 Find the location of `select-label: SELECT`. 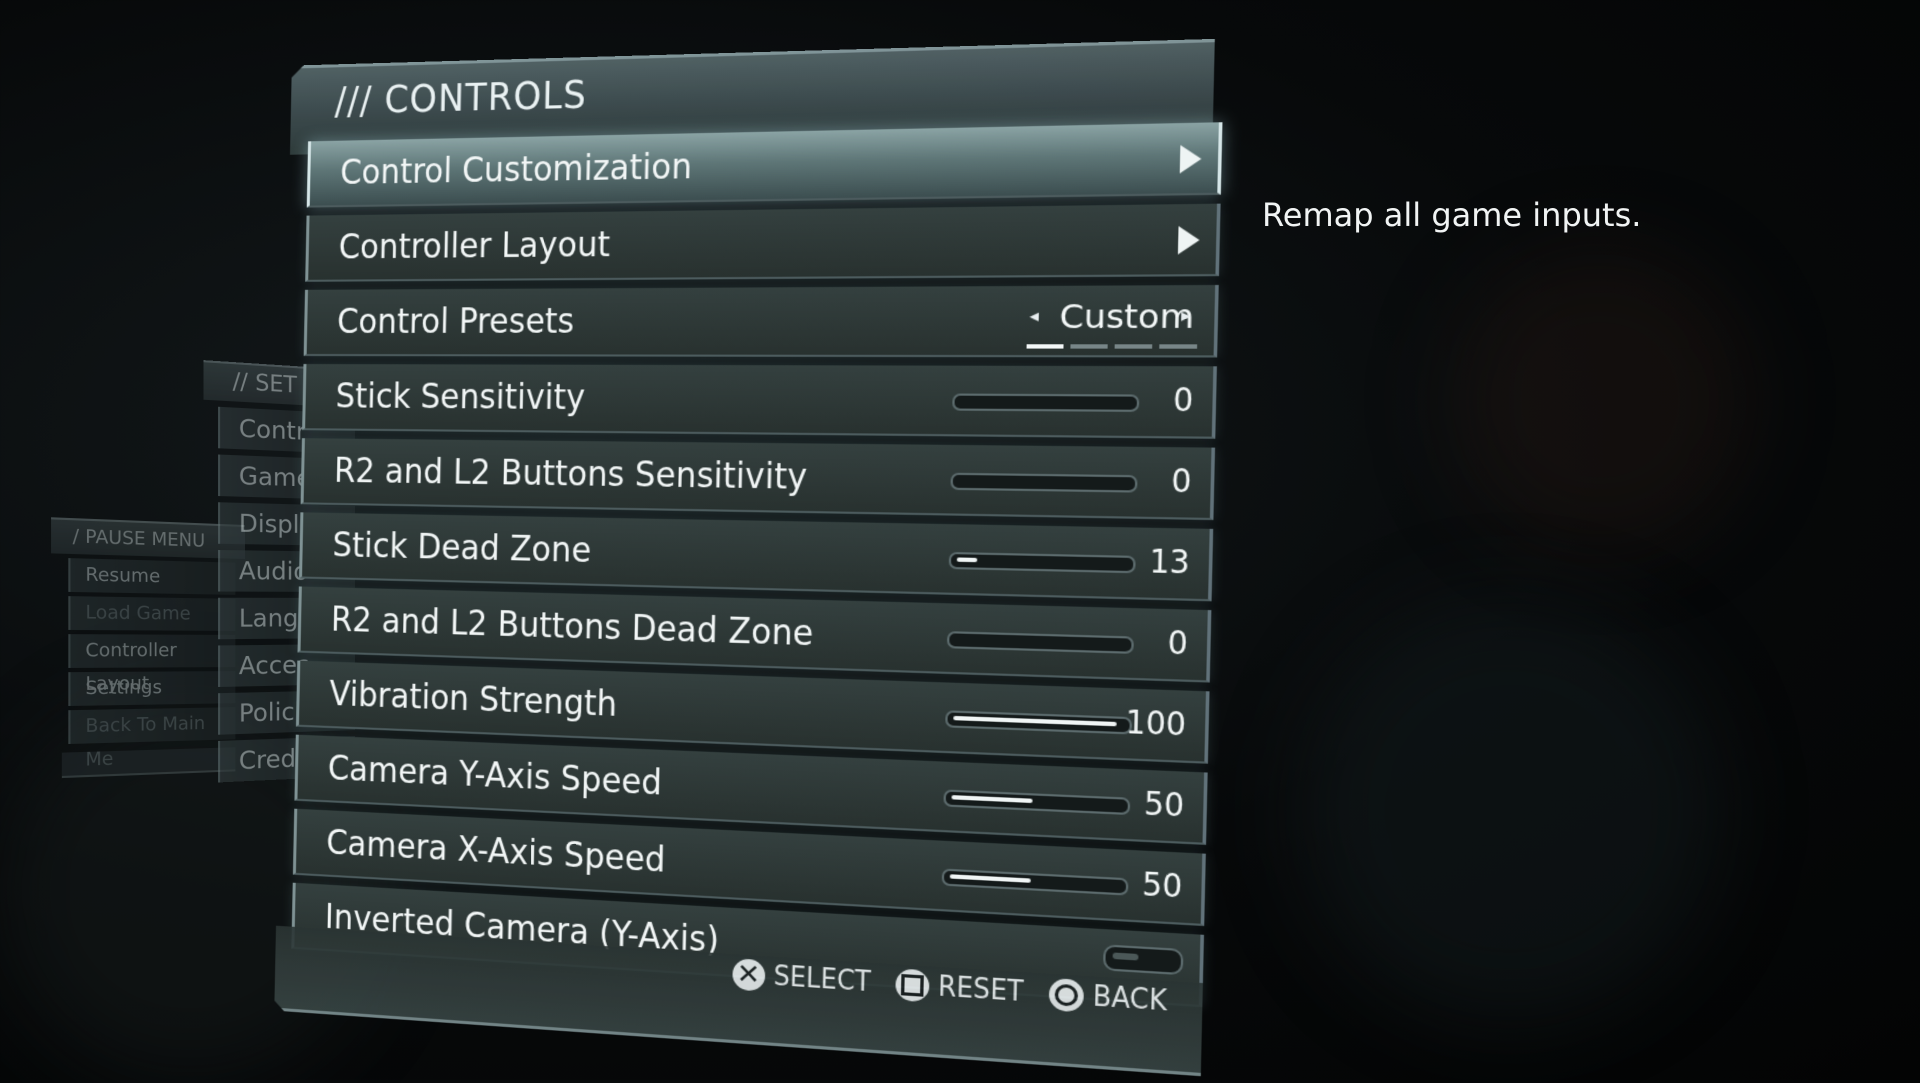

select-label: SELECT is located at coordinates (822, 980).